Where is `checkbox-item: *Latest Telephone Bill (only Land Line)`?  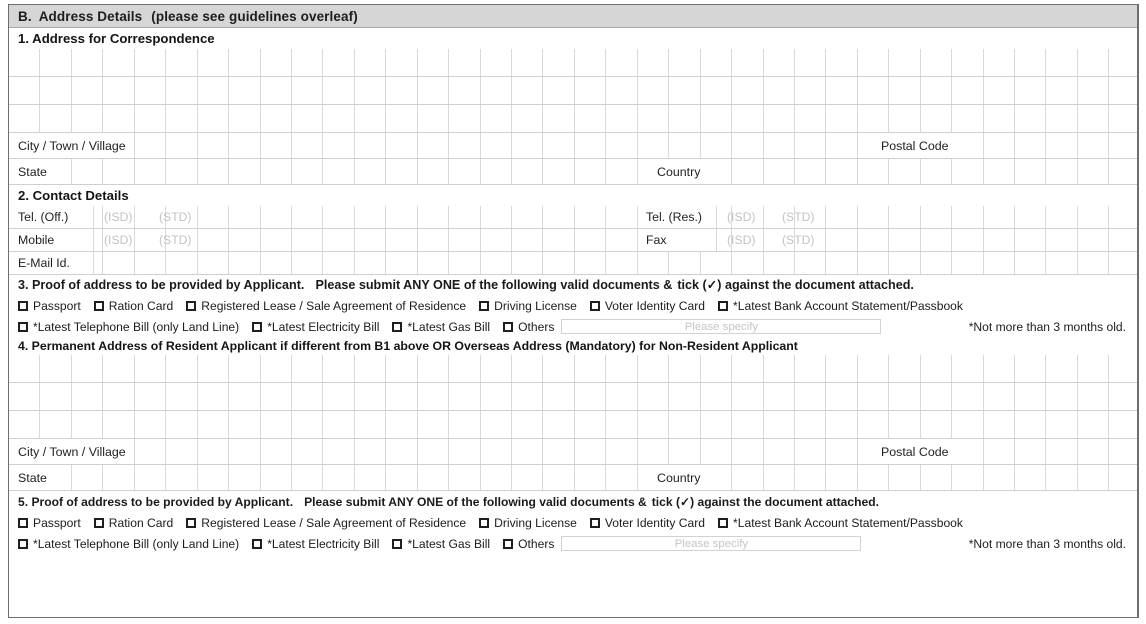 checkbox-item: *Latest Telephone Bill (only Land Line) is located at coordinates (128, 544).